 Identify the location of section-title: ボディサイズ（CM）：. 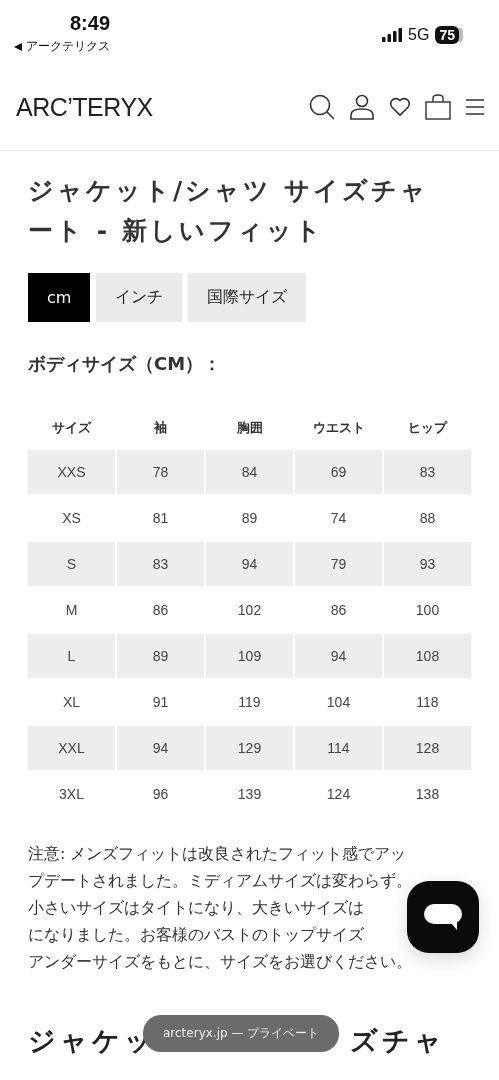
(125, 364).